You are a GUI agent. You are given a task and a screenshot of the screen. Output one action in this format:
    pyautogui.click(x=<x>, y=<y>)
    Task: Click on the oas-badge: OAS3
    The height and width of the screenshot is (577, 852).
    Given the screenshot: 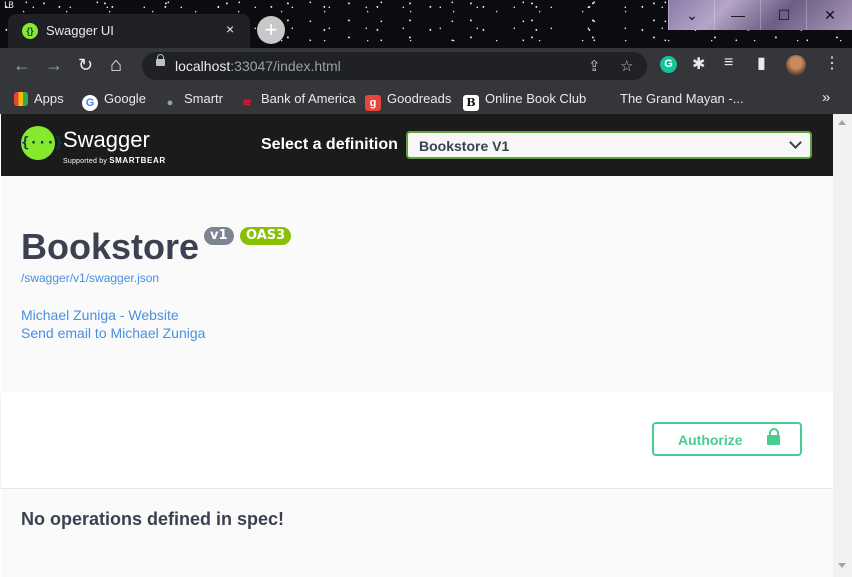 What is the action you would take?
    pyautogui.click(x=266, y=236)
    